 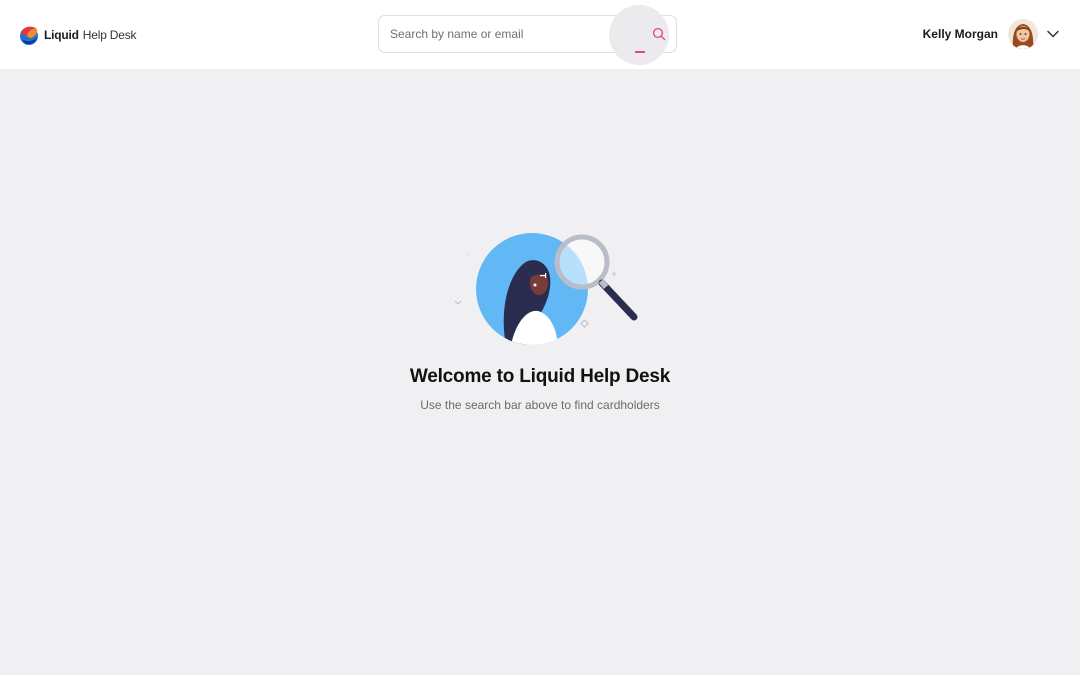 What do you see at coordinates (582, 262) in the screenshot?
I see `magnifier-lens` at bounding box center [582, 262].